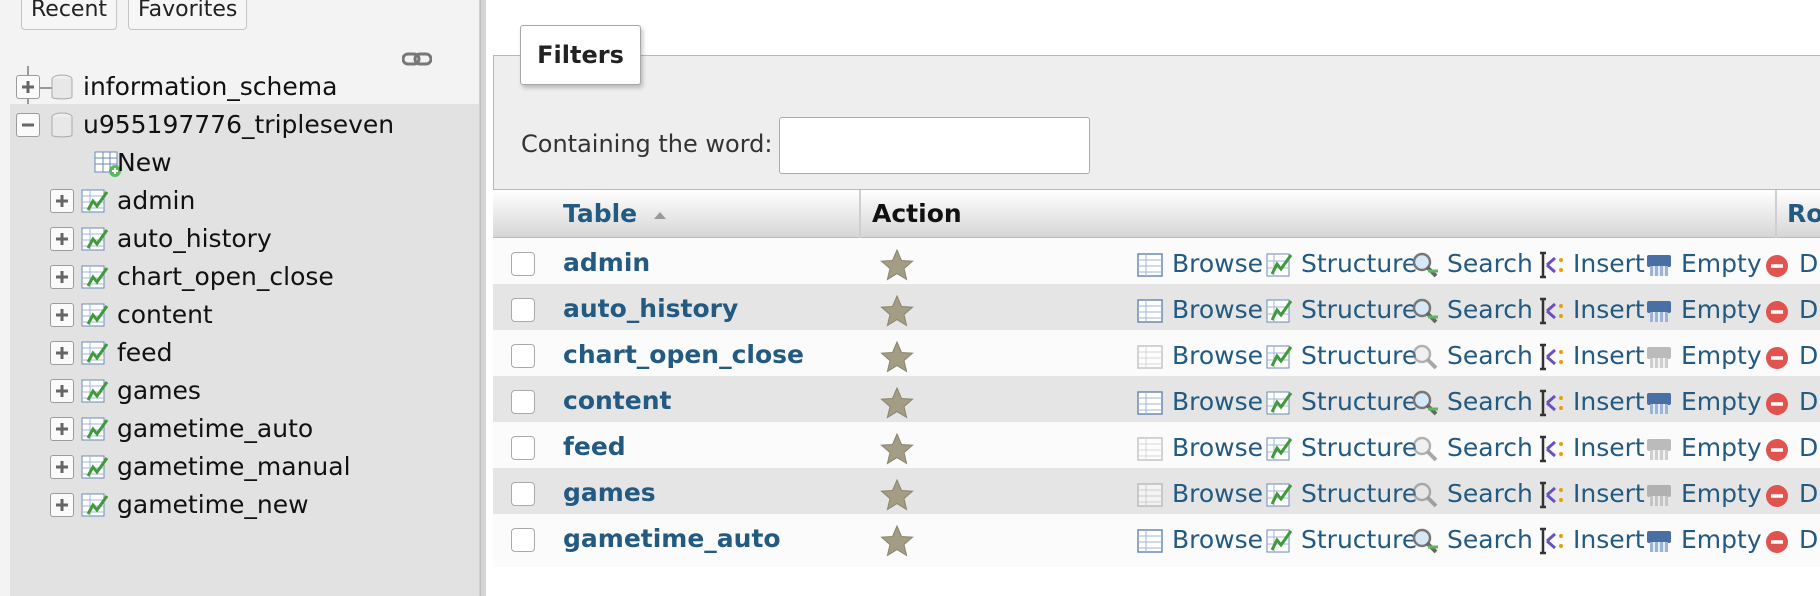 The width and height of the screenshot is (1820, 596). I want to click on table-name-link: content, so click(617, 400).